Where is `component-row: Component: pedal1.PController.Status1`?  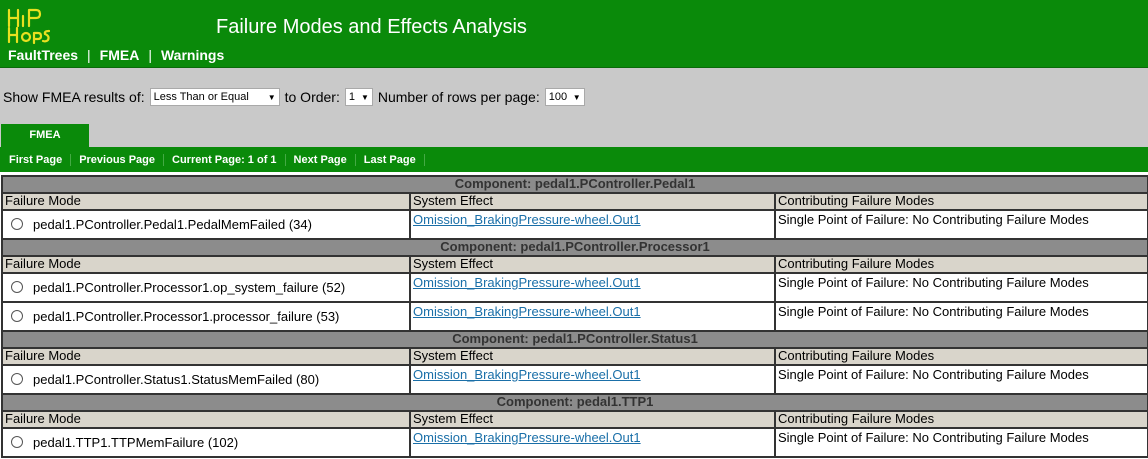 component-row: Component: pedal1.PController.Status1 is located at coordinates (574, 339).